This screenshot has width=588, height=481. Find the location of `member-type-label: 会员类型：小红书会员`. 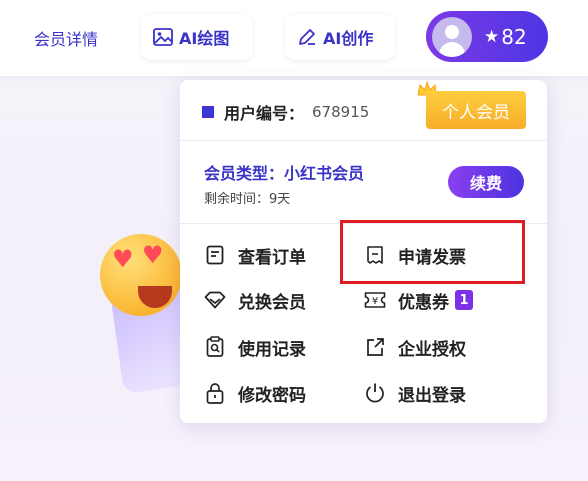

member-type-label: 会员类型：小红书会员 is located at coordinates (284, 173).